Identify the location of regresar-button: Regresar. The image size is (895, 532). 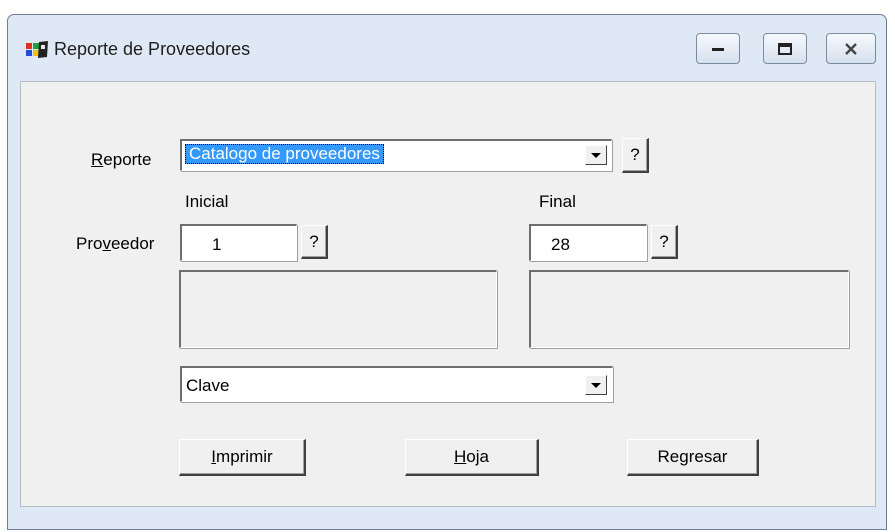
(693, 457).